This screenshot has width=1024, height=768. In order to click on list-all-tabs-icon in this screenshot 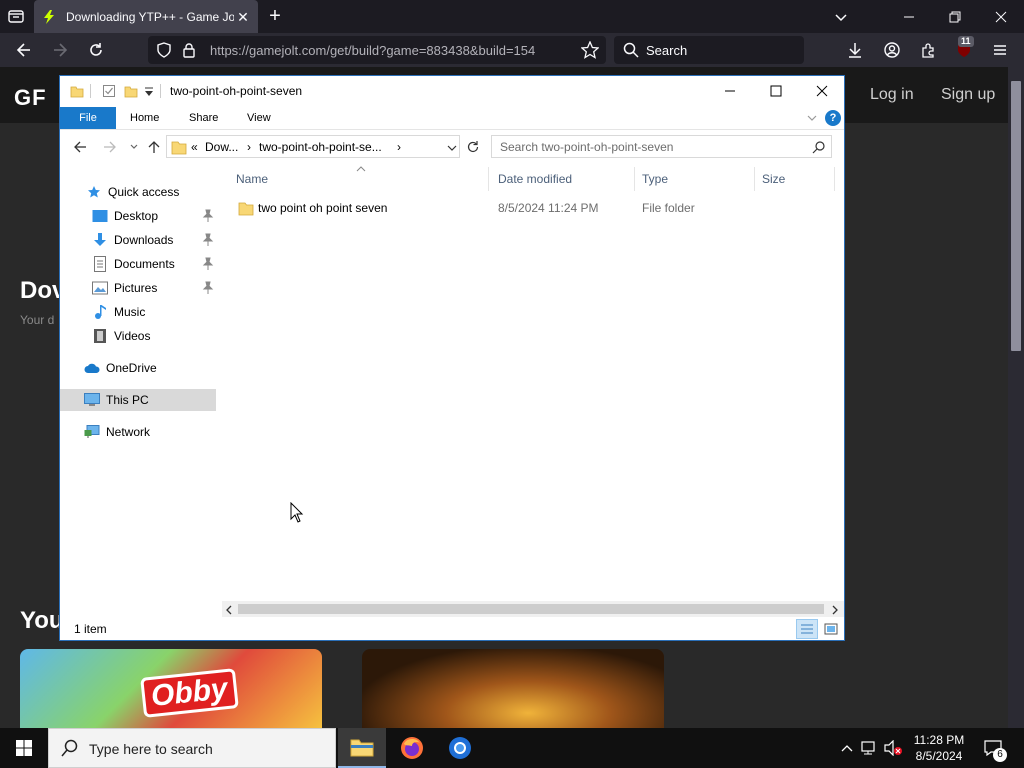, I will do `click(16, 16)`.